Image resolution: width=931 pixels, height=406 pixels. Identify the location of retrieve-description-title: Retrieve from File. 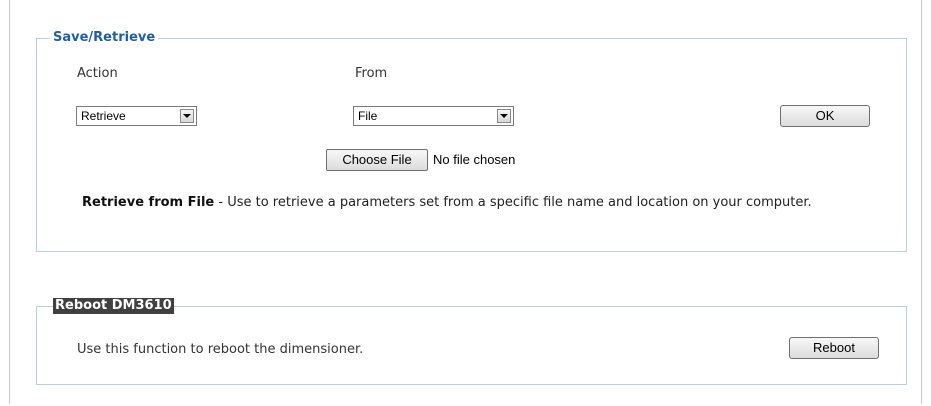
(148, 202).